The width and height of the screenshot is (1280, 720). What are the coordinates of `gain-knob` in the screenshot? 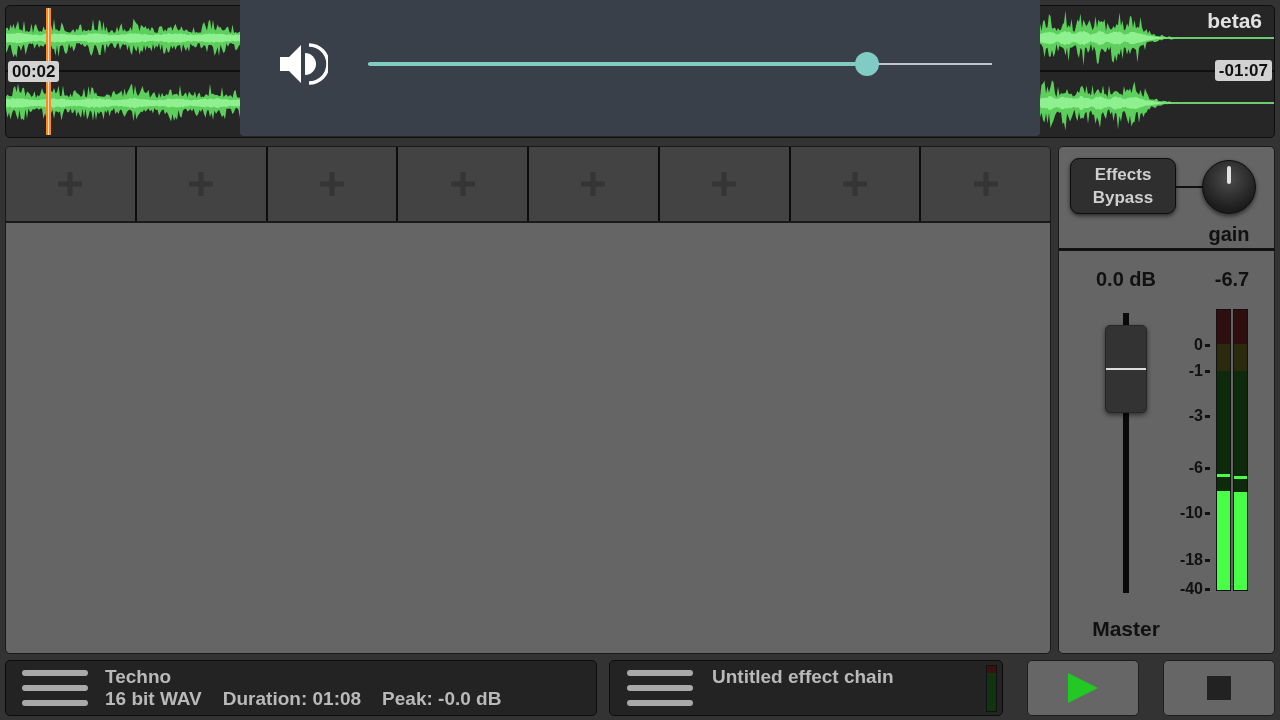 It's located at (1229, 187).